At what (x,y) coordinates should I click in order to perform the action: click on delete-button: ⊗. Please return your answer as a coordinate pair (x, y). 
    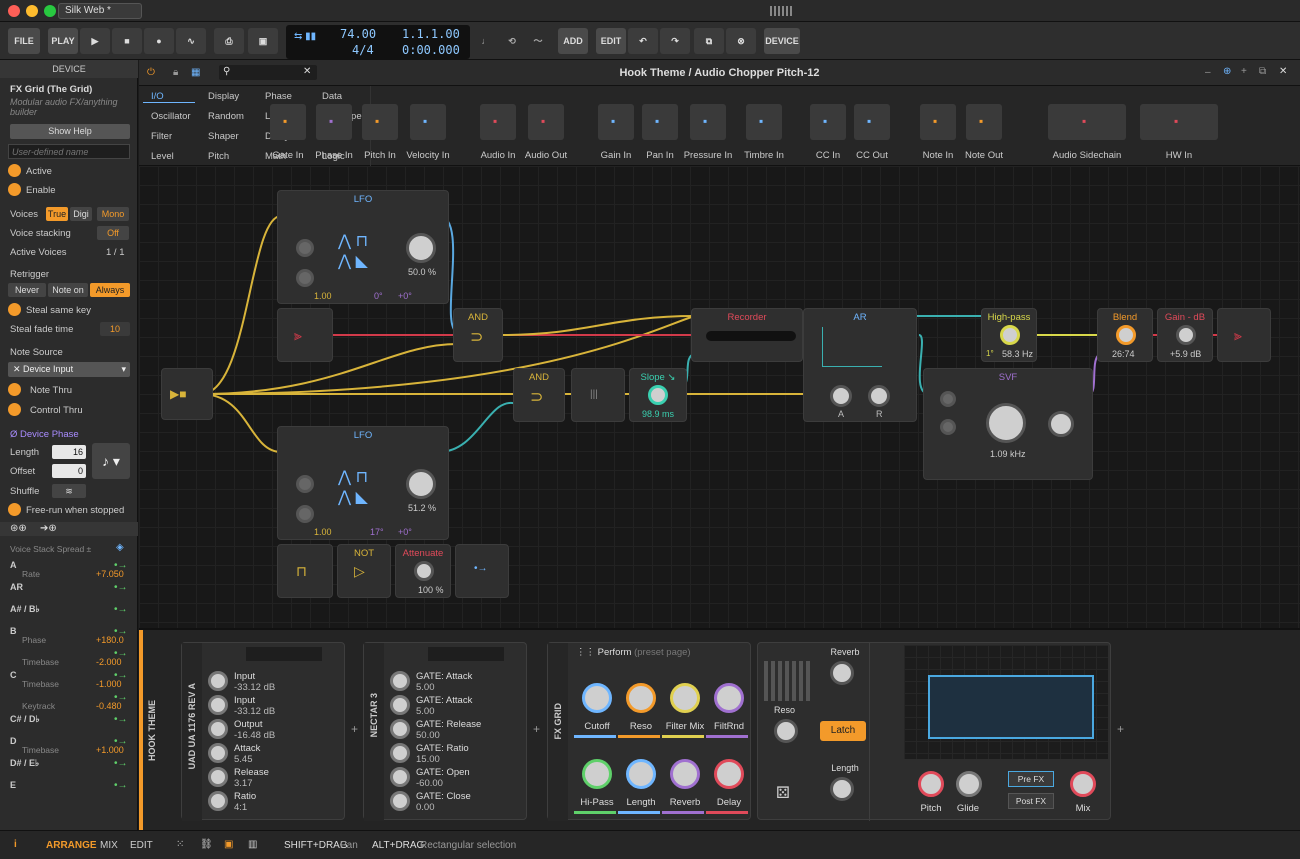
    Looking at the image, I should click on (741, 41).